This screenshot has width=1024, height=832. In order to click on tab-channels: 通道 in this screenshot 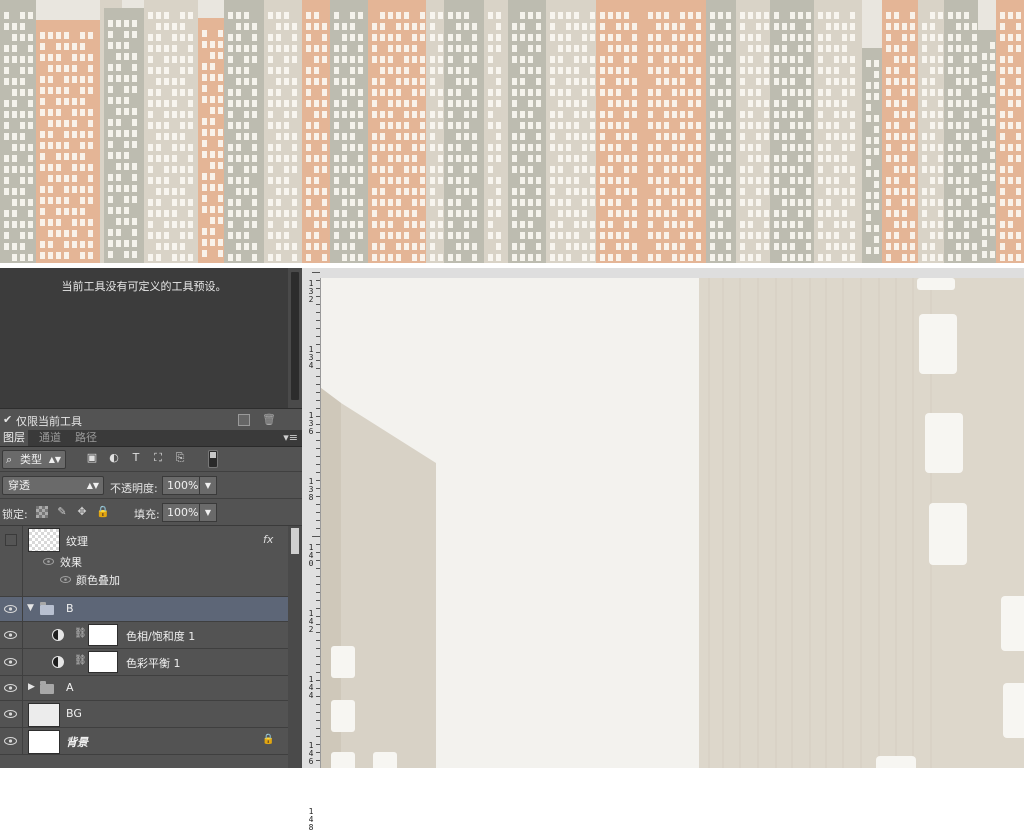, I will do `click(50, 438)`.